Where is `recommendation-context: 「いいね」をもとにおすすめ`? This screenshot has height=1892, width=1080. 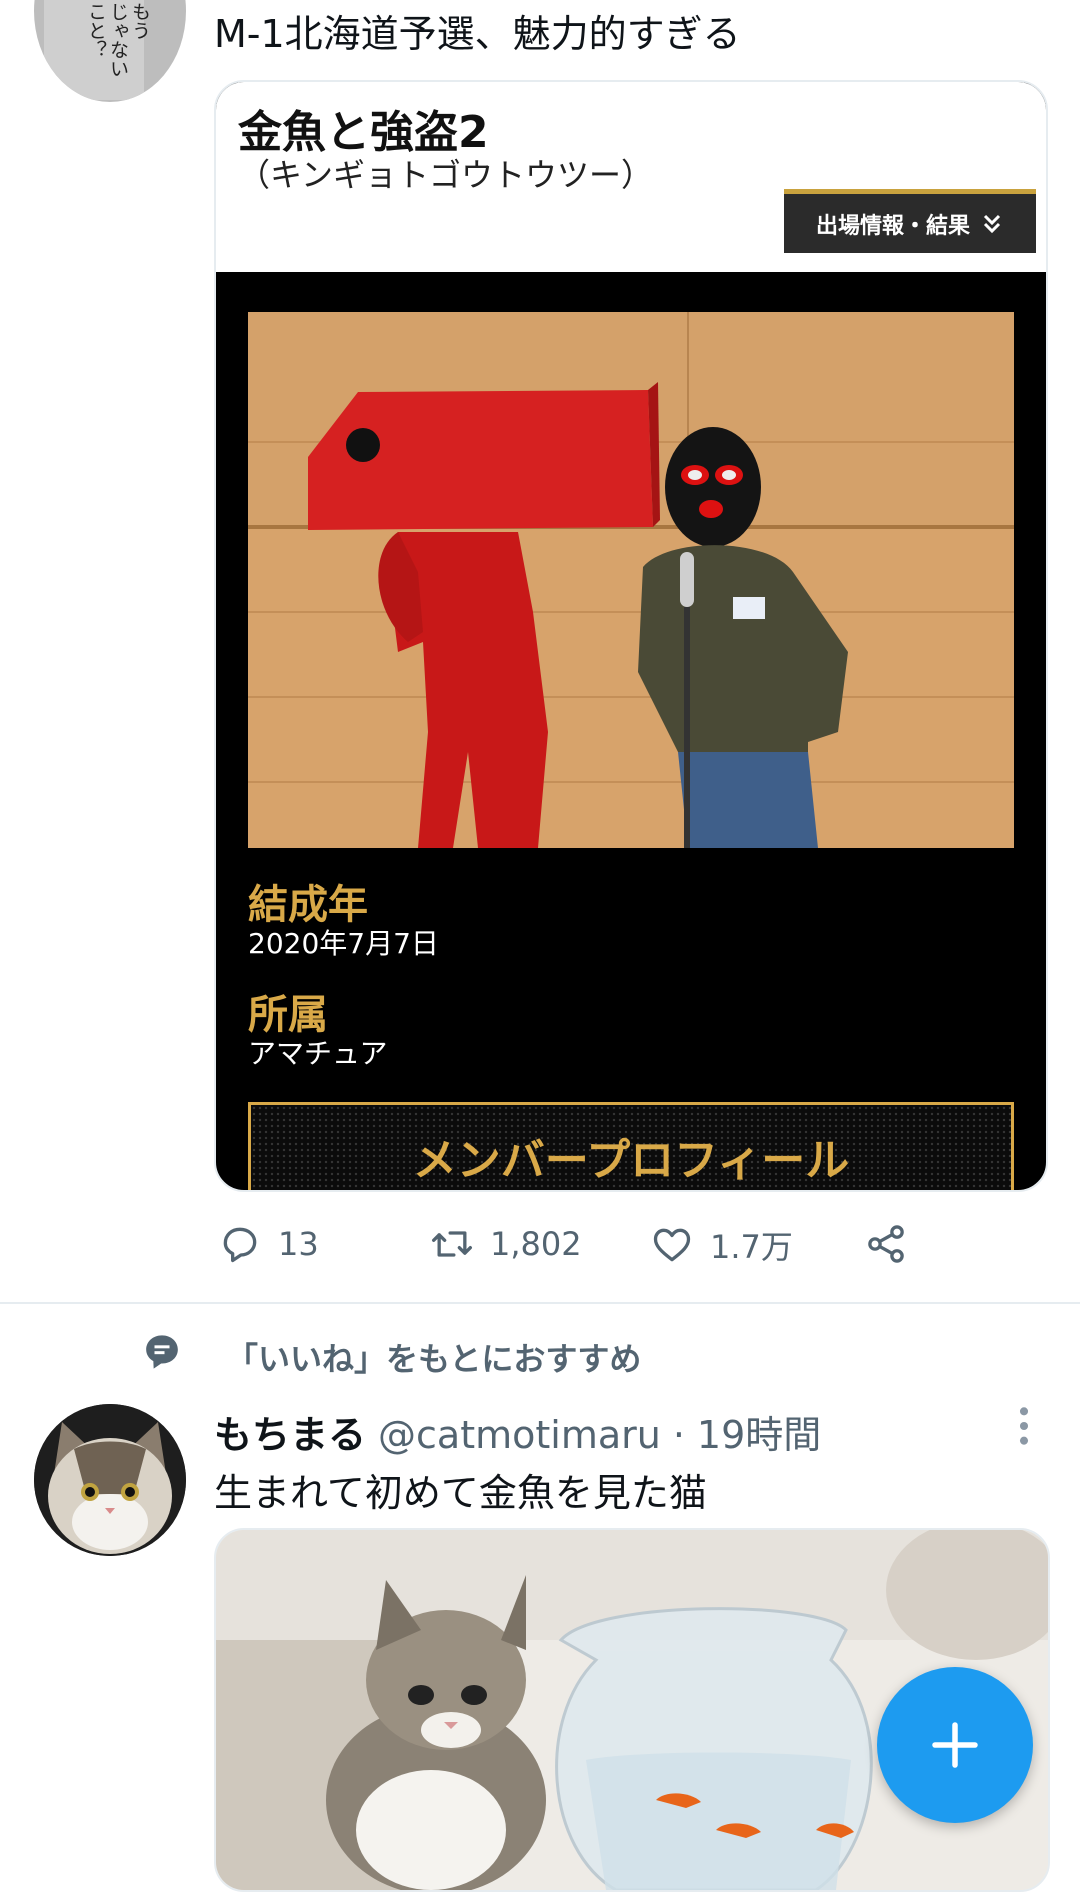
recommendation-context: 「いいね」をもとにおすすめ is located at coordinates (434, 1359).